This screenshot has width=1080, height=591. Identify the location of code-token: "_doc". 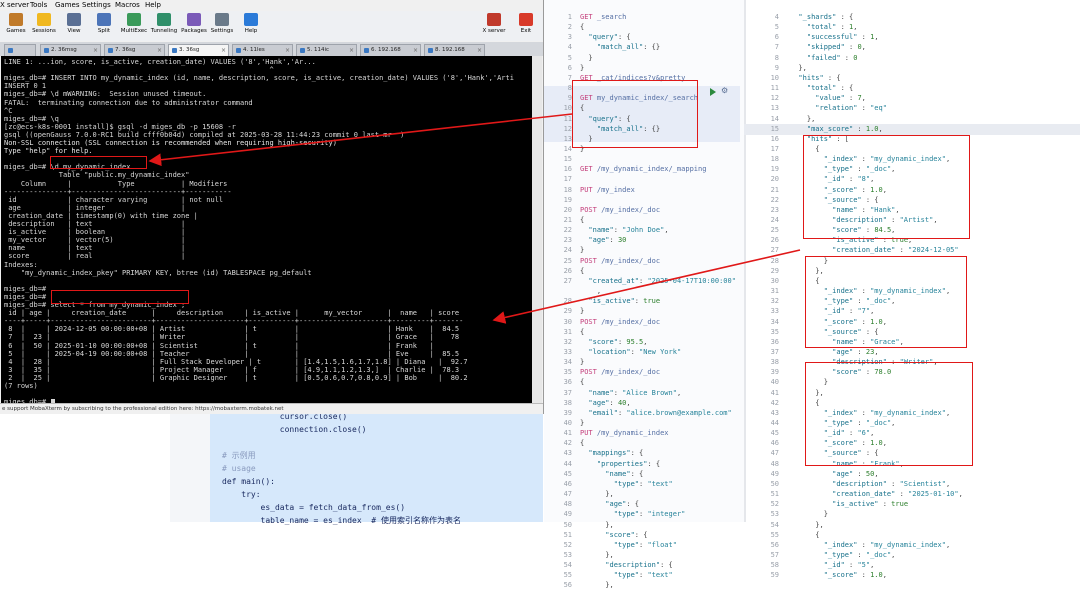
(878, 554).